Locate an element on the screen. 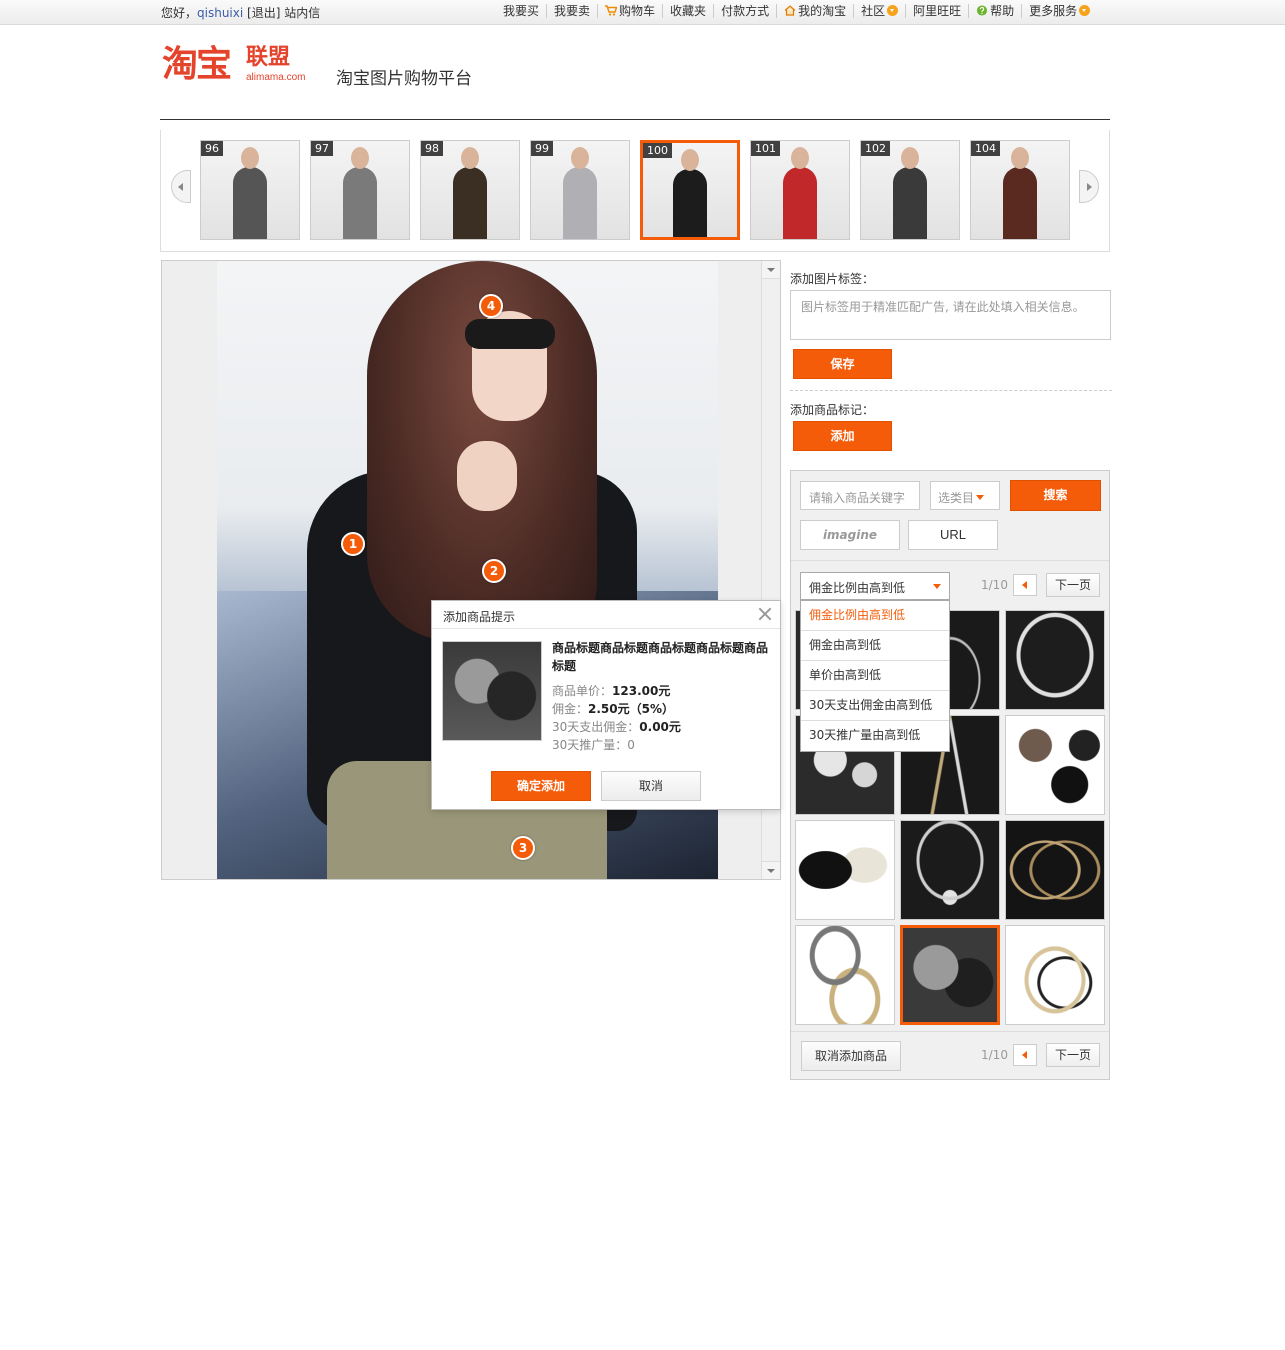  thumbnail-number: 96 is located at coordinates (212, 148).